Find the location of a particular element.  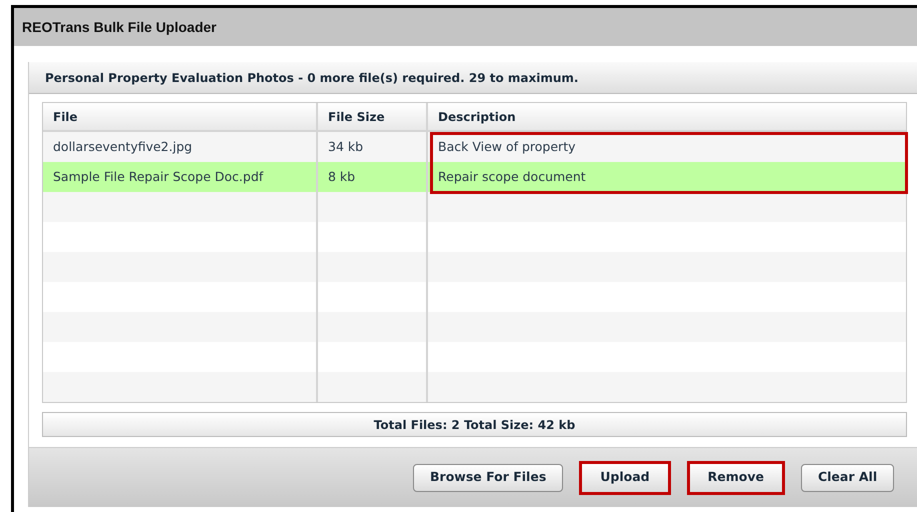

window-title: REOTrans Bulk File Uploader is located at coordinates (119, 27).